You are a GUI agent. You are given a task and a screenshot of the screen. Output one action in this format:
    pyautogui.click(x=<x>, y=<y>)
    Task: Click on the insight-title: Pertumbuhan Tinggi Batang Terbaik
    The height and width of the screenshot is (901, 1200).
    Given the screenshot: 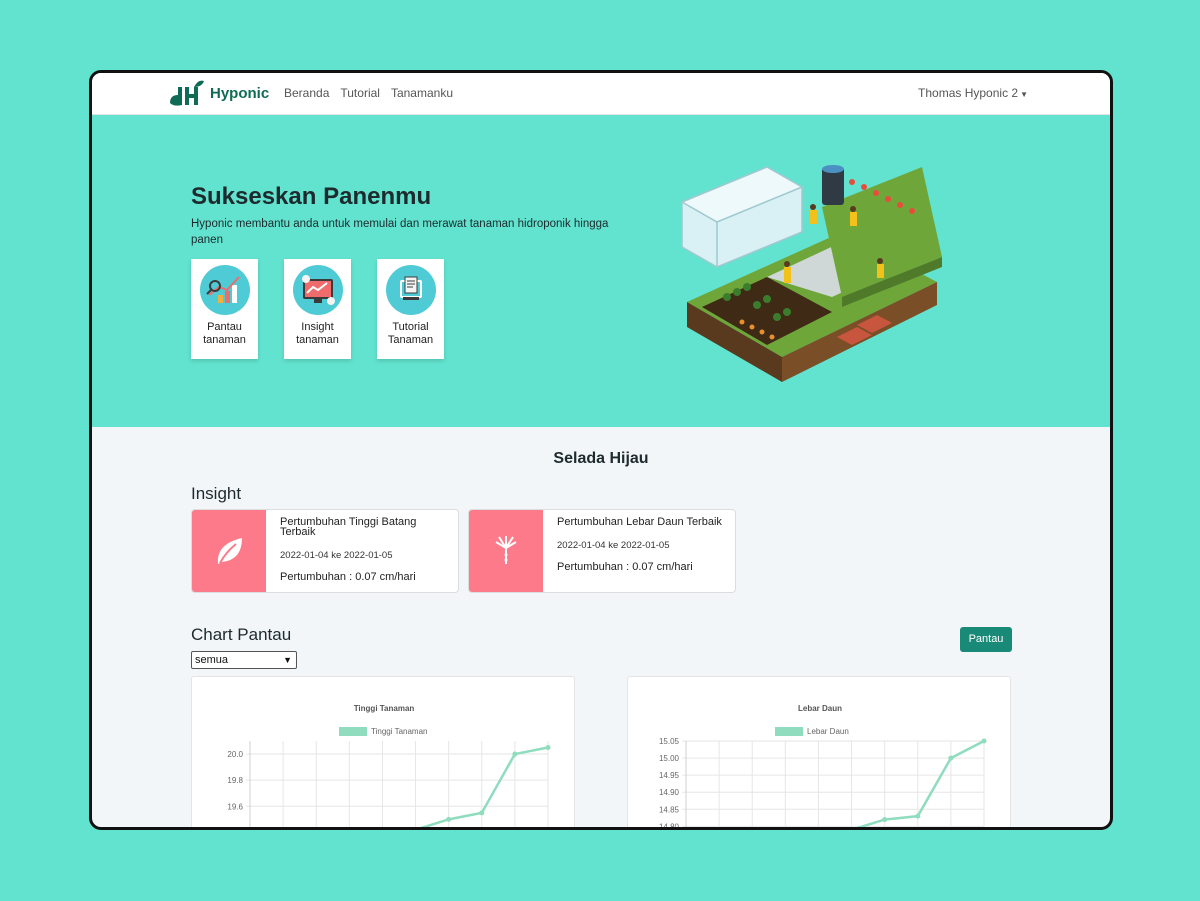 What is the action you would take?
    pyautogui.click(x=348, y=527)
    